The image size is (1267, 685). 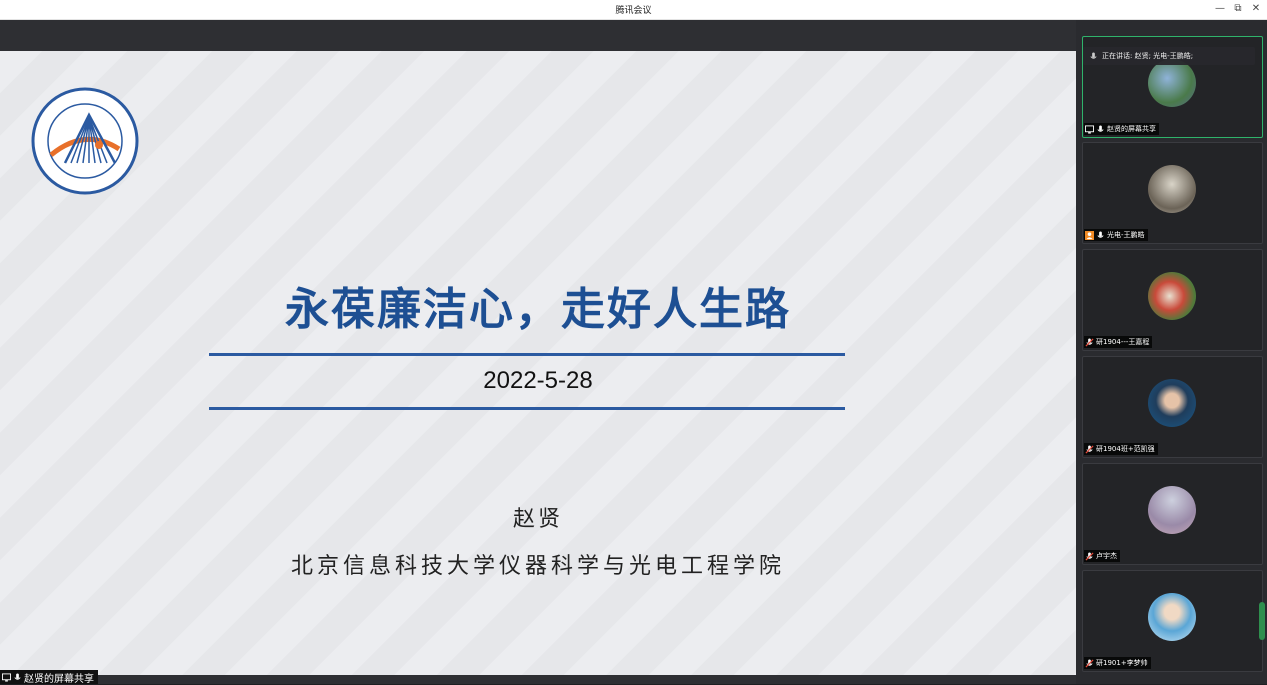 I want to click on participant-tile: 研1904---王嘉程, so click(x=1172, y=300).